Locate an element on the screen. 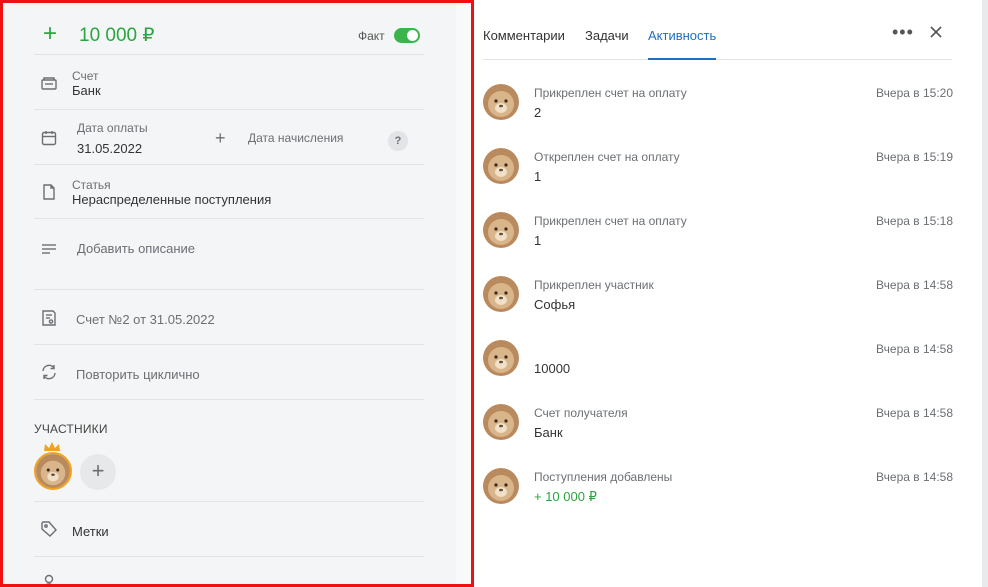  activity-title: Поступления добавлены is located at coordinates (603, 477).